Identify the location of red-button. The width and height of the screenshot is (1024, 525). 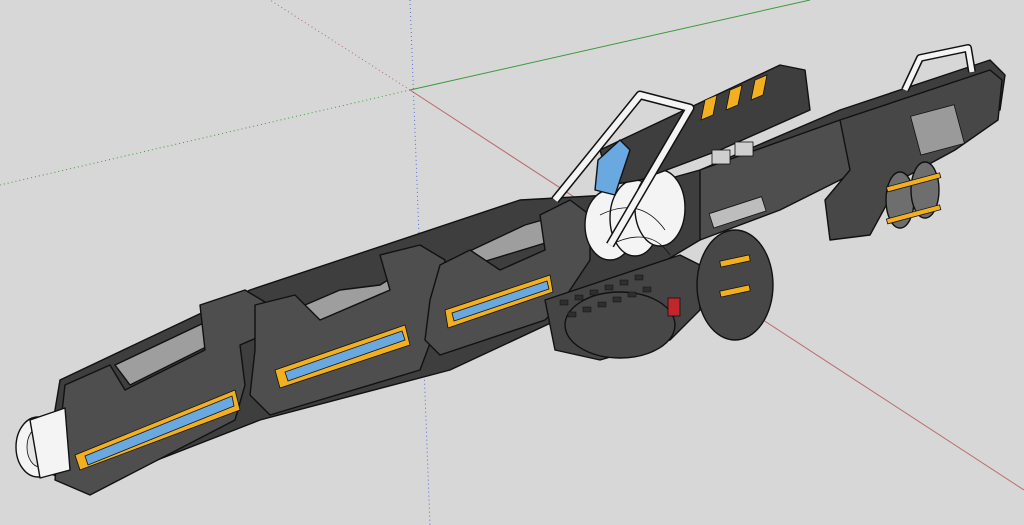
(674, 307).